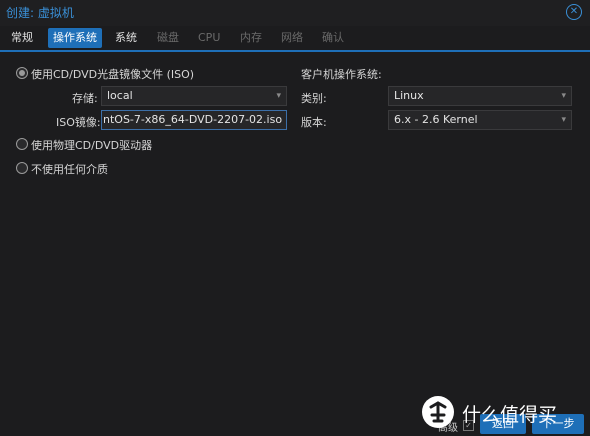 The height and width of the screenshot is (436, 590). I want to click on back-button: 返回, so click(503, 424).